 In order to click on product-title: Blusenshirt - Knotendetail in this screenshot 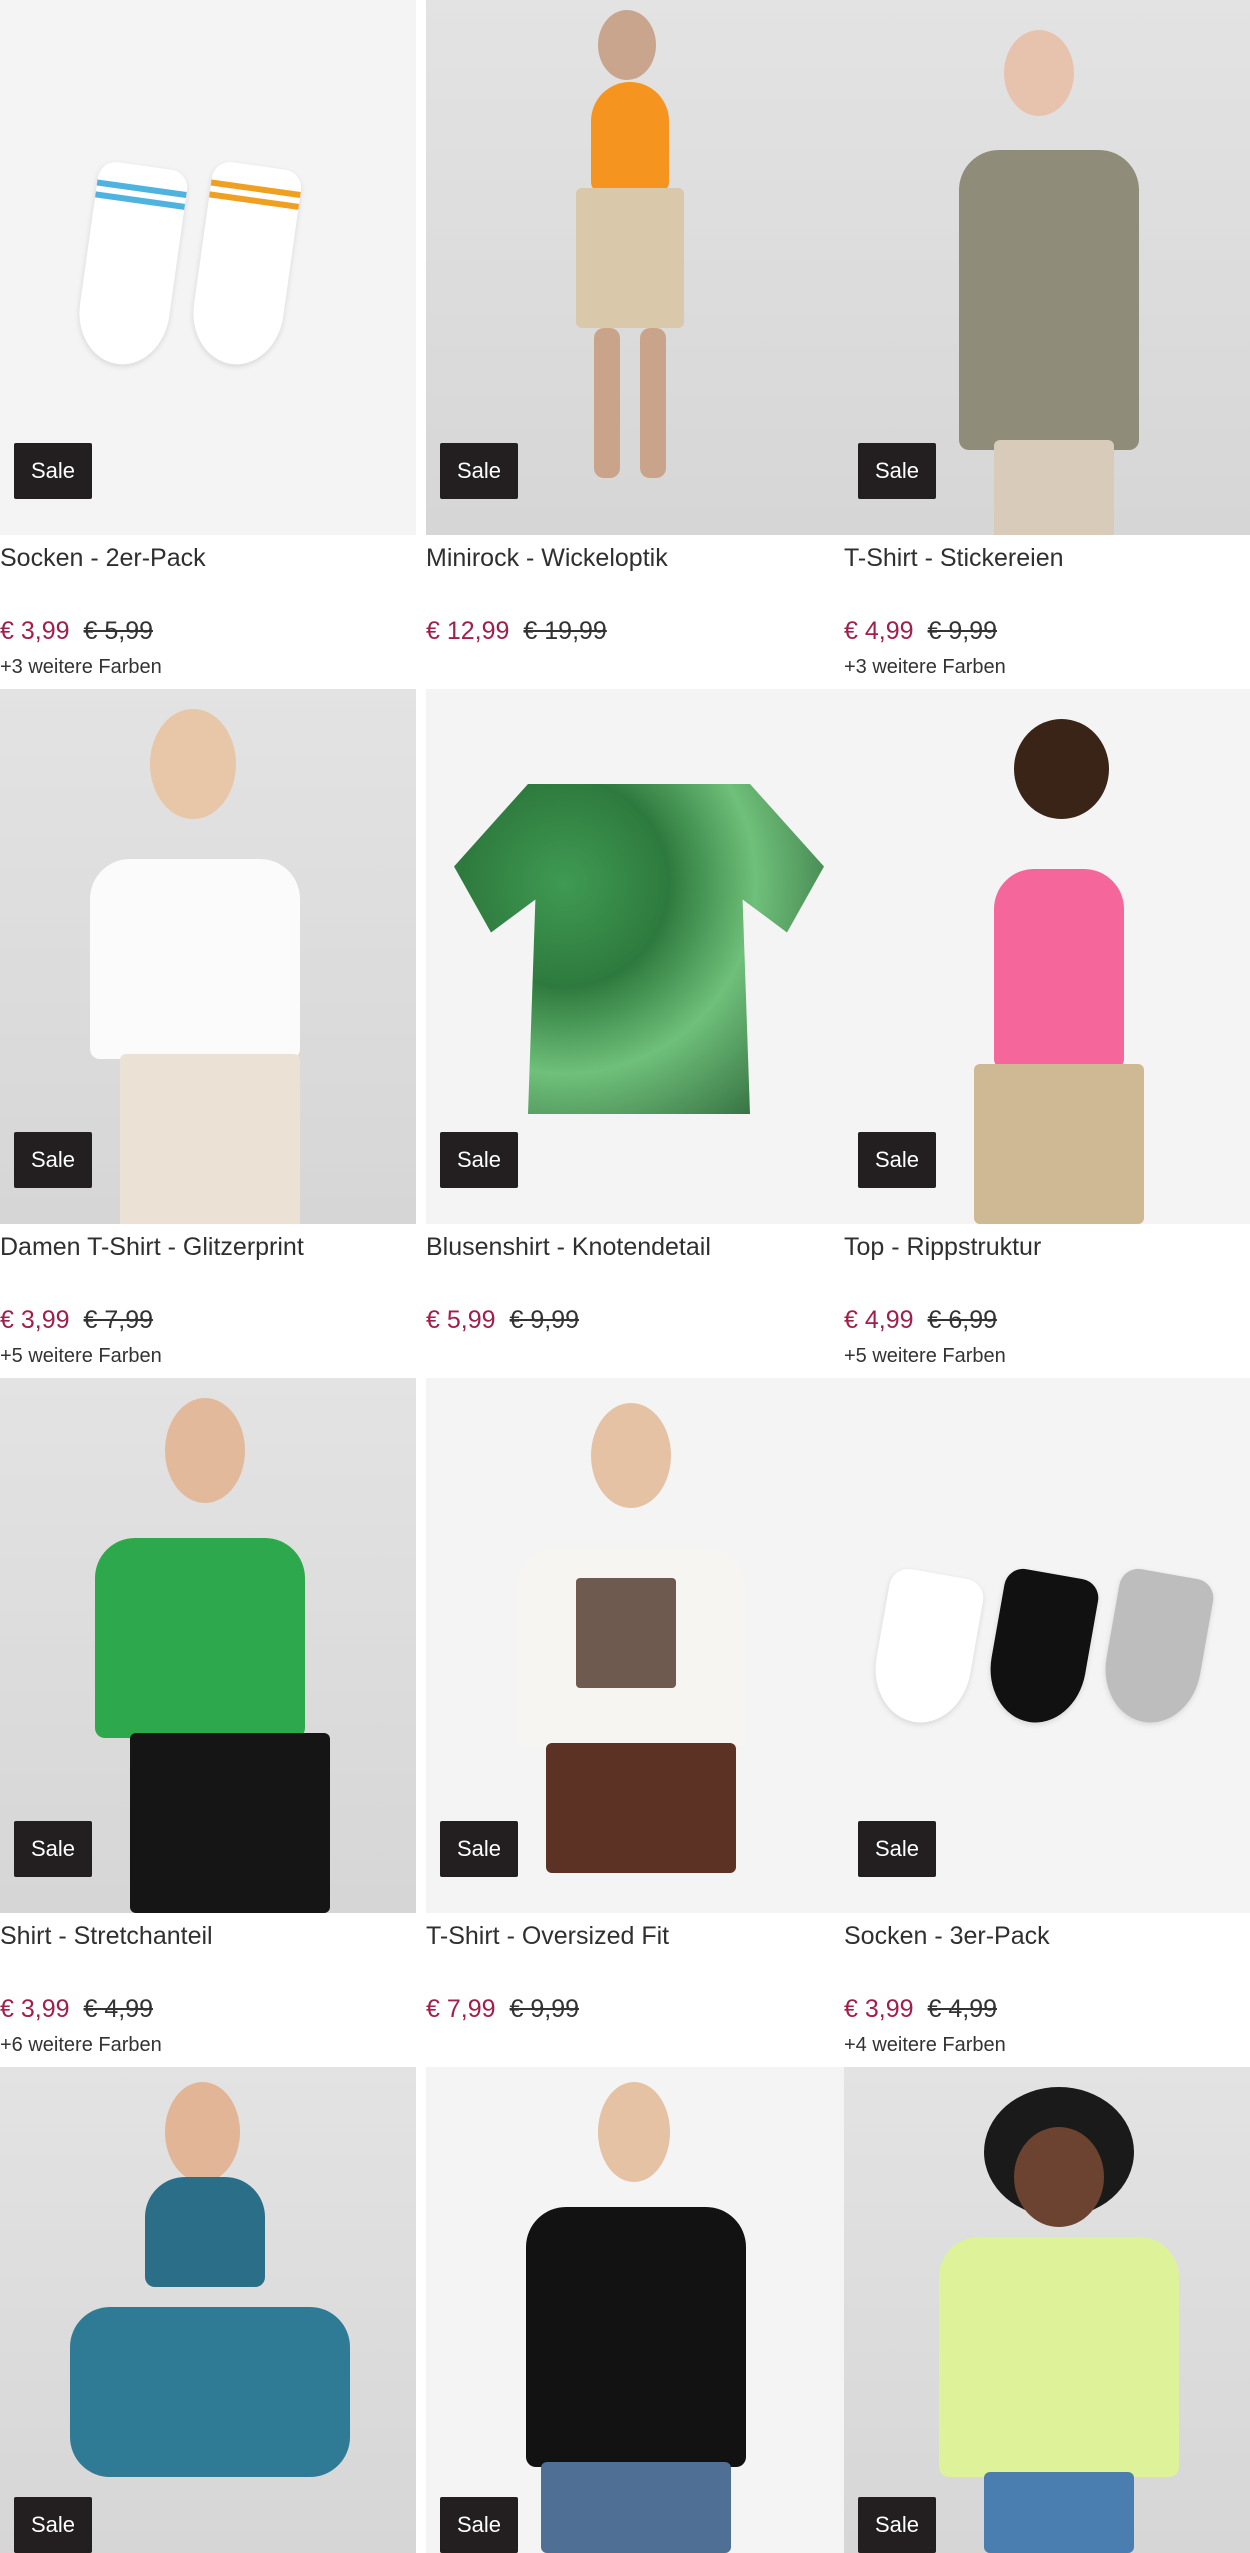, I will do `click(568, 1247)`.